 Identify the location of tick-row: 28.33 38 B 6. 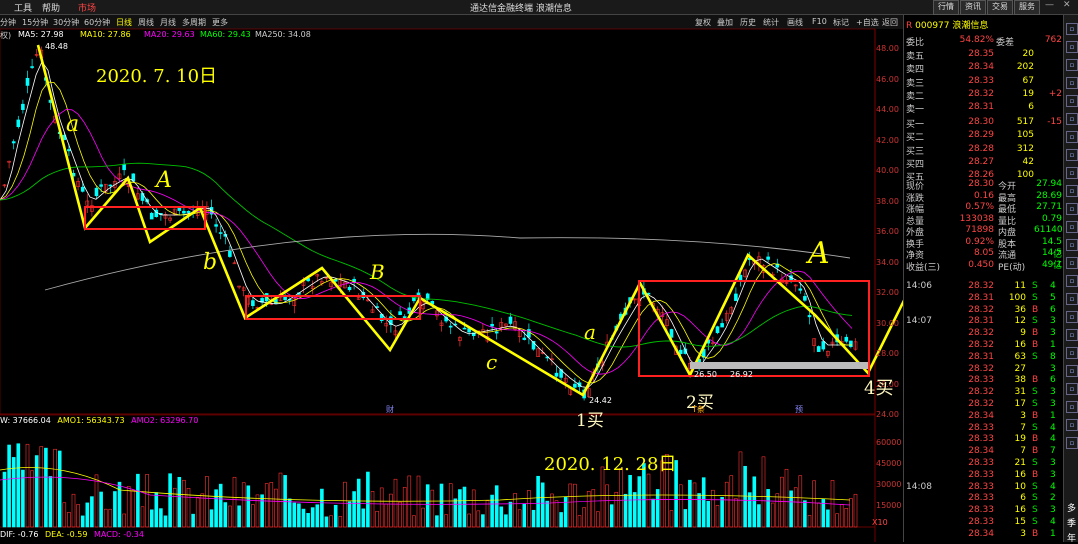
(984, 380).